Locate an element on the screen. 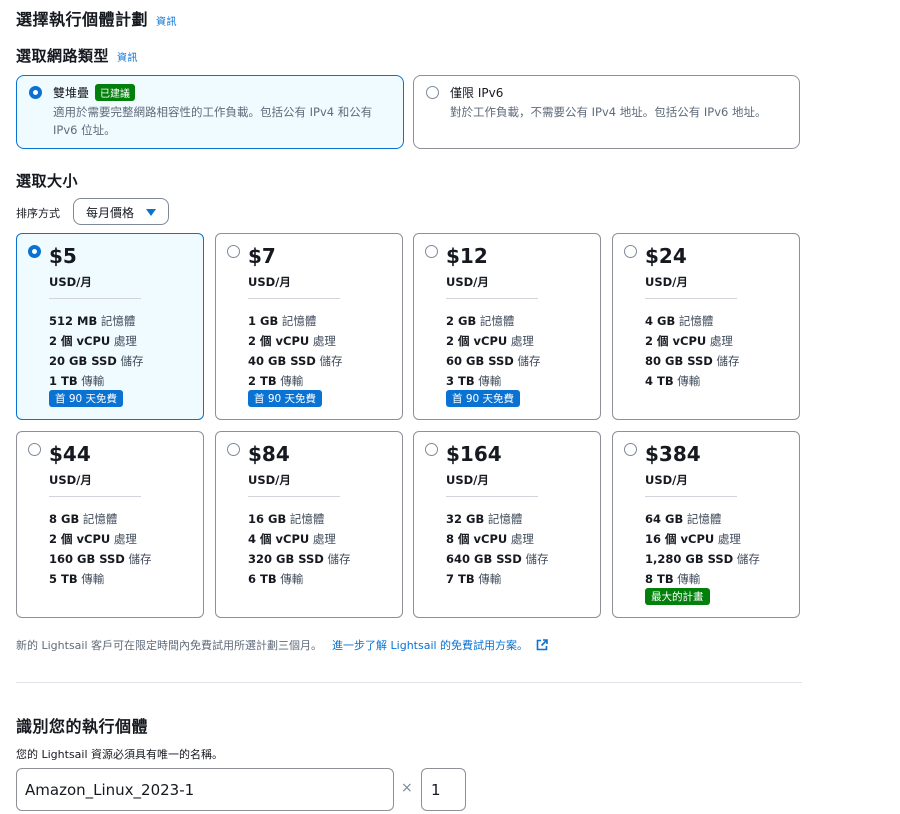  plan-spec-ssd: 20 GB SSD 儲存 is located at coordinates (96, 361).